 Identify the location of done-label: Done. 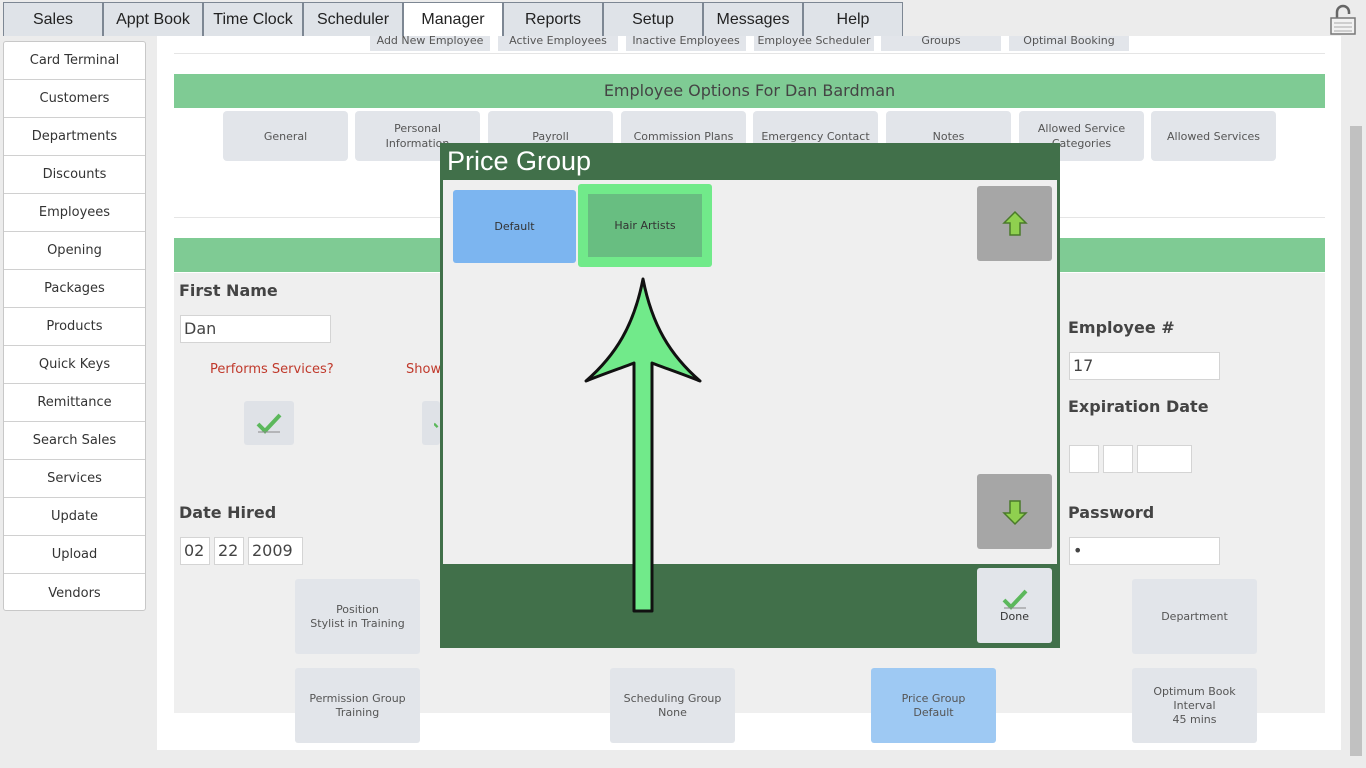
(1014, 616).